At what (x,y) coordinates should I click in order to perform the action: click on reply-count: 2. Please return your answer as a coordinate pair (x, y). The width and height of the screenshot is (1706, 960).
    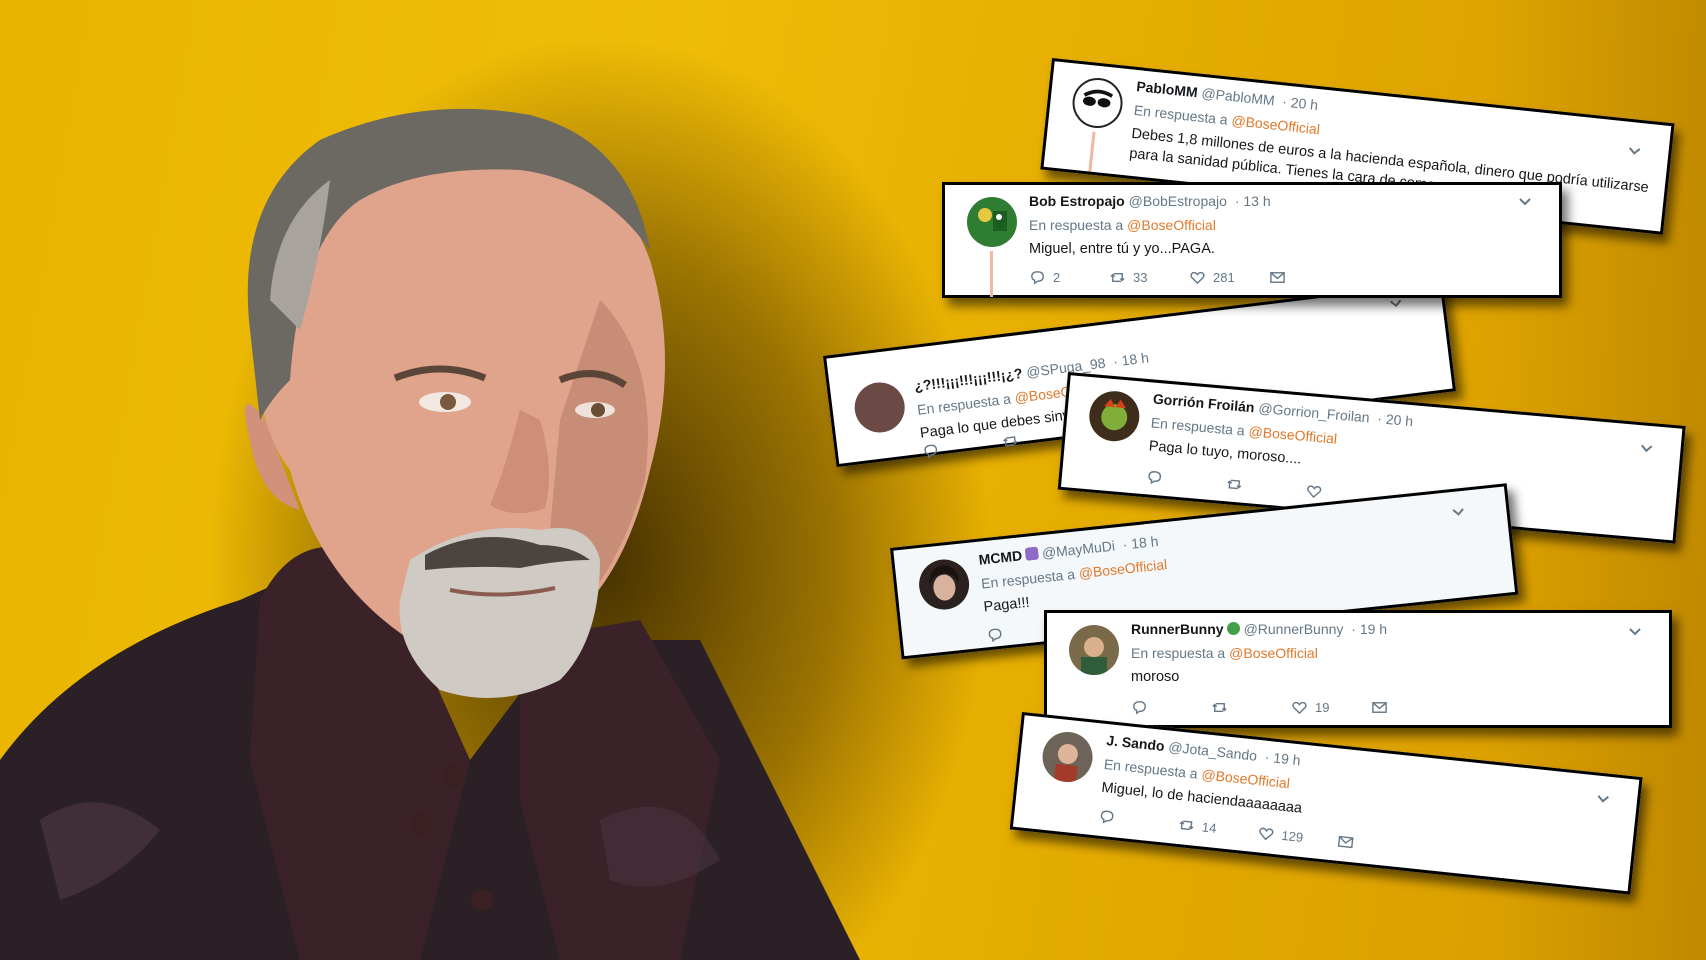
    Looking at the image, I should click on (1057, 277).